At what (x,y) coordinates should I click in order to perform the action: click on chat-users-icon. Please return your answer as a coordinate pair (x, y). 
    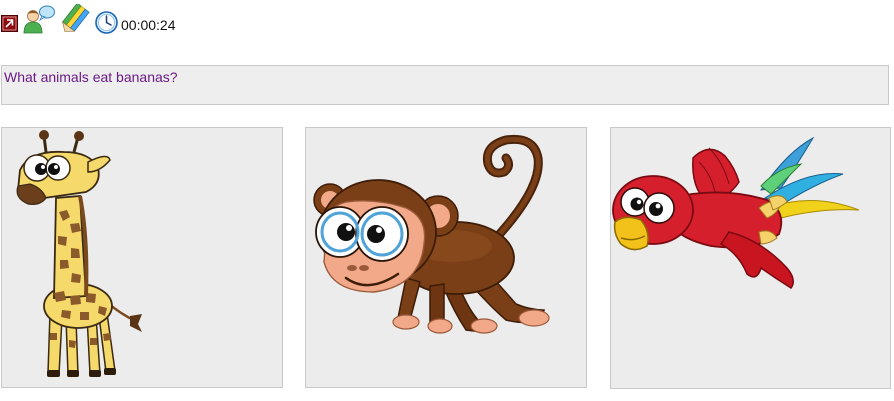
    Looking at the image, I should click on (38, 19).